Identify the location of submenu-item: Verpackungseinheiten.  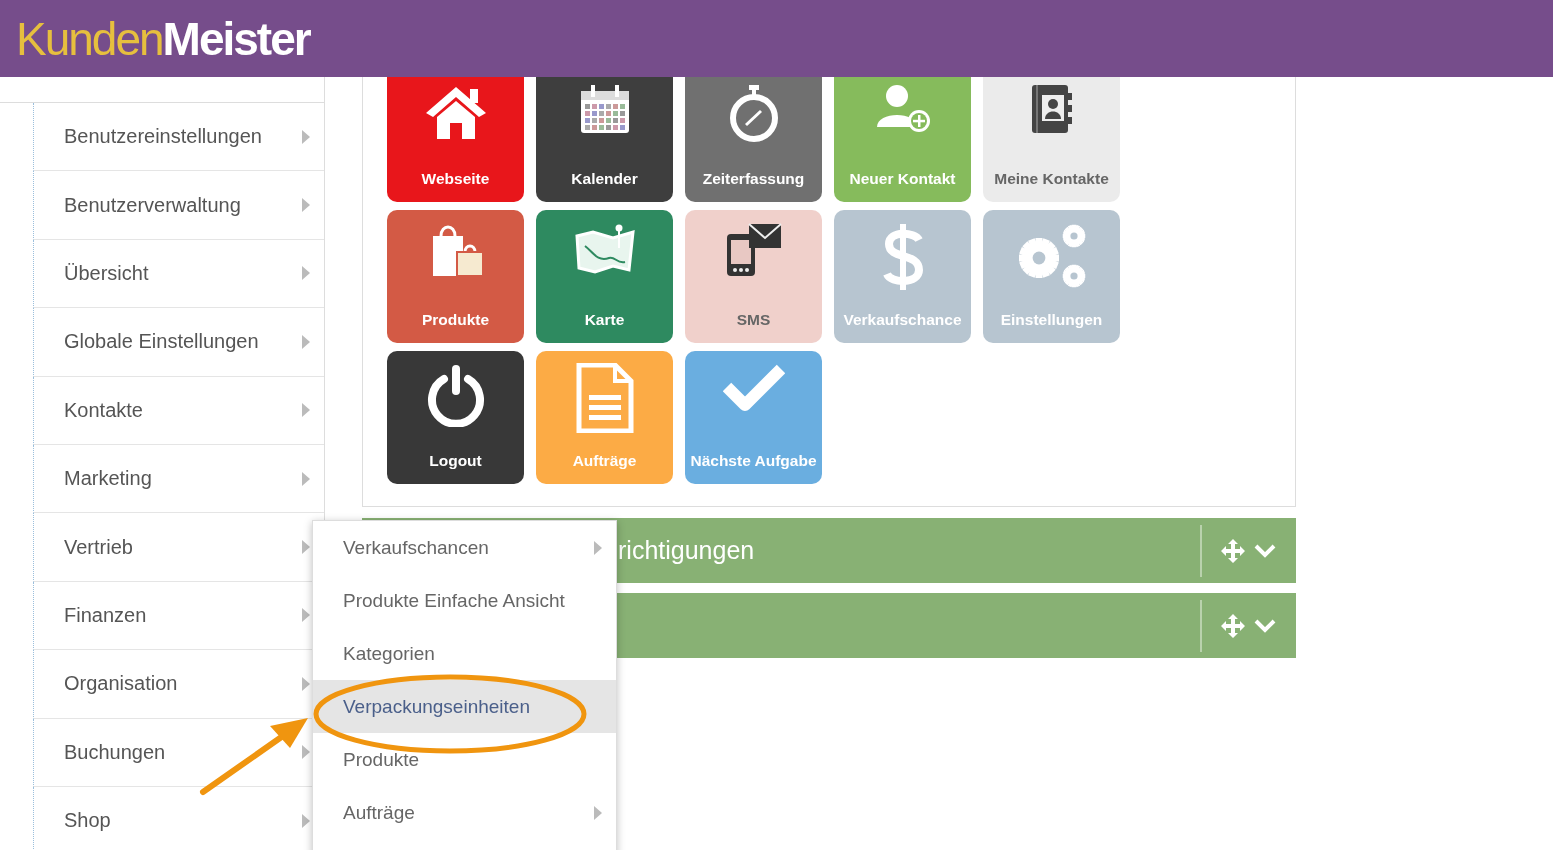
(464, 706).